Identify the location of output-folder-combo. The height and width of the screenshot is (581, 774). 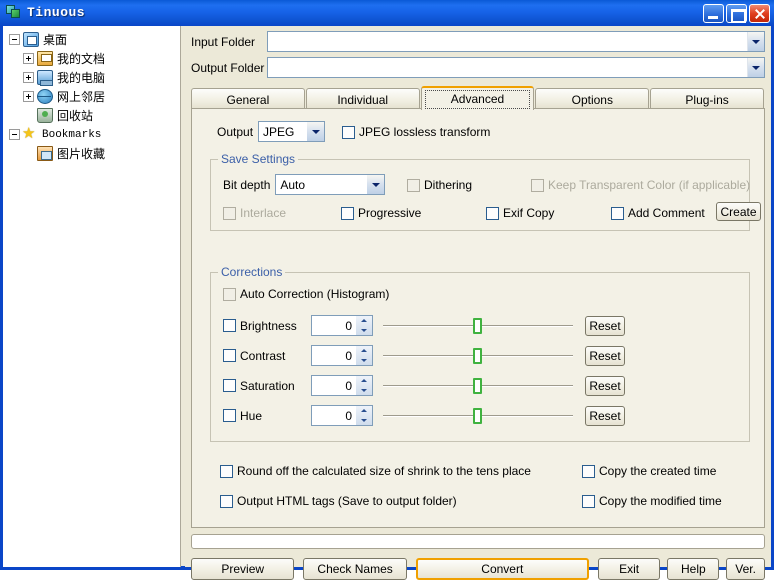
(516, 67).